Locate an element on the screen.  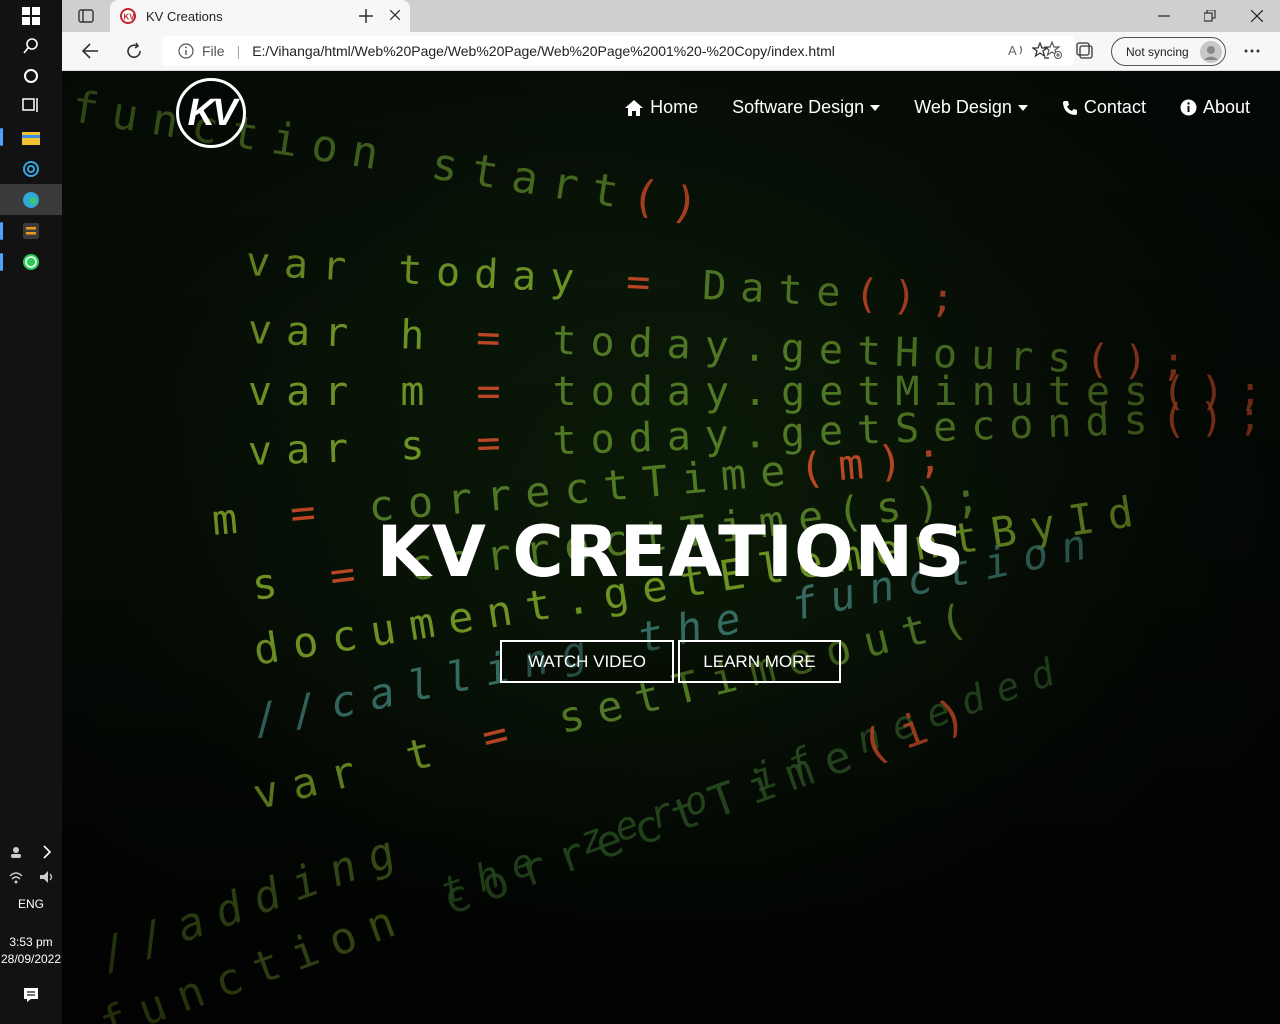
tab-title: KV Creations is located at coordinates (184, 16).